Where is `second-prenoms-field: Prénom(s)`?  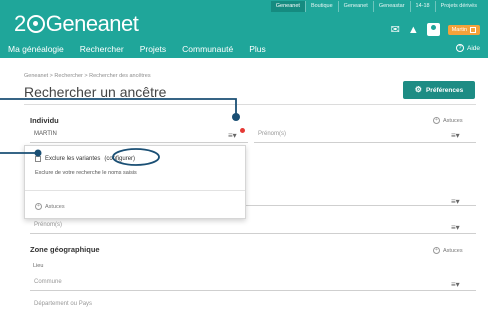
second-prenoms-field: Prénom(s) is located at coordinates (253, 226).